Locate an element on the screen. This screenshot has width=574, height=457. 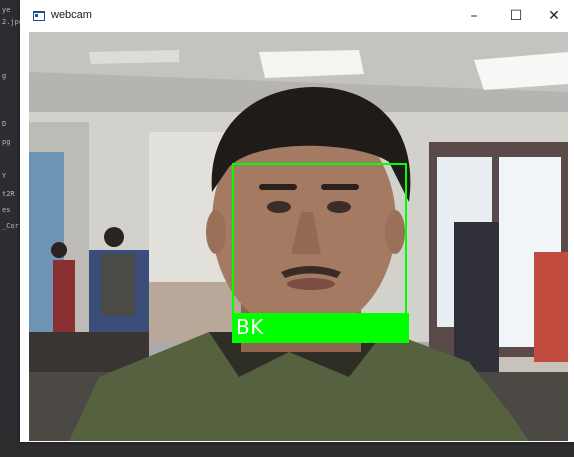
close-icon: ✕ is located at coordinates (554, 16).